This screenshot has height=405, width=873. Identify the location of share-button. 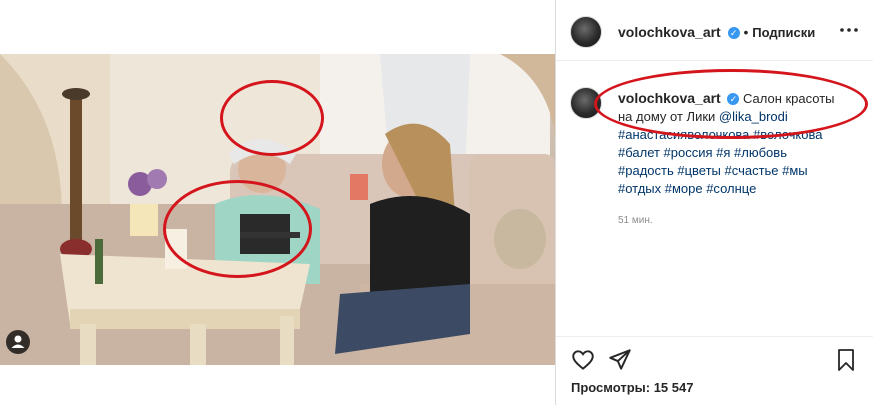
(620, 360).